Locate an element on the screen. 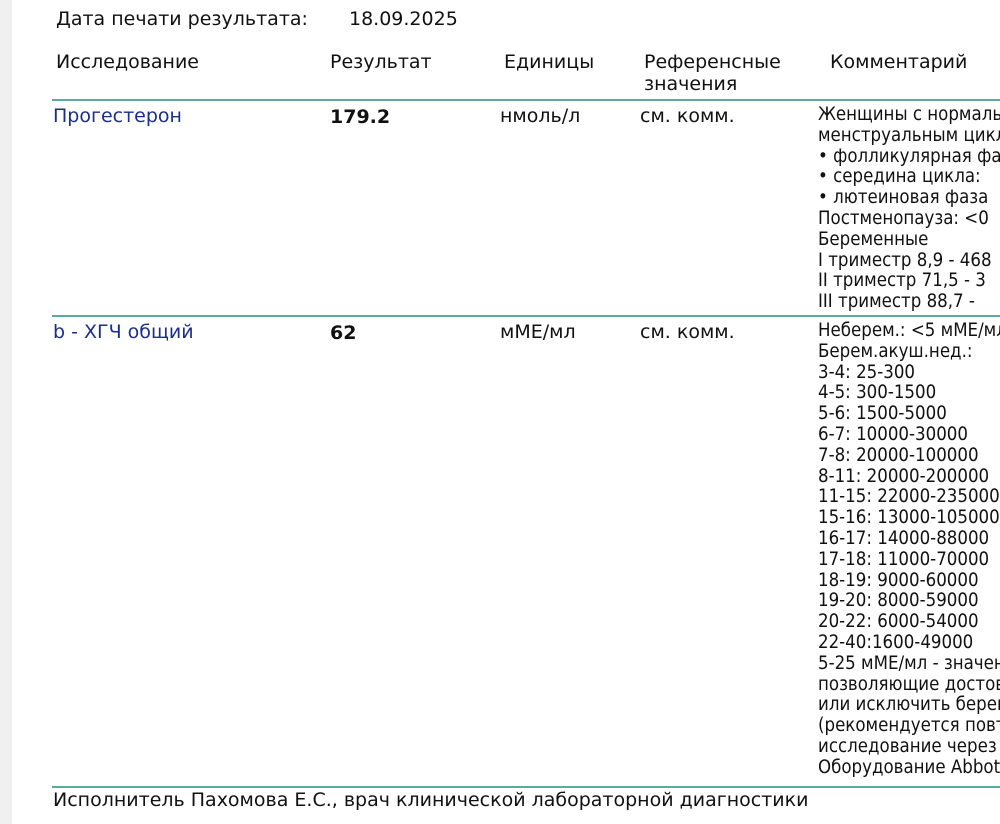 The height and width of the screenshot is (824, 1000). header-reference-line2: значения is located at coordinates (691, 84).